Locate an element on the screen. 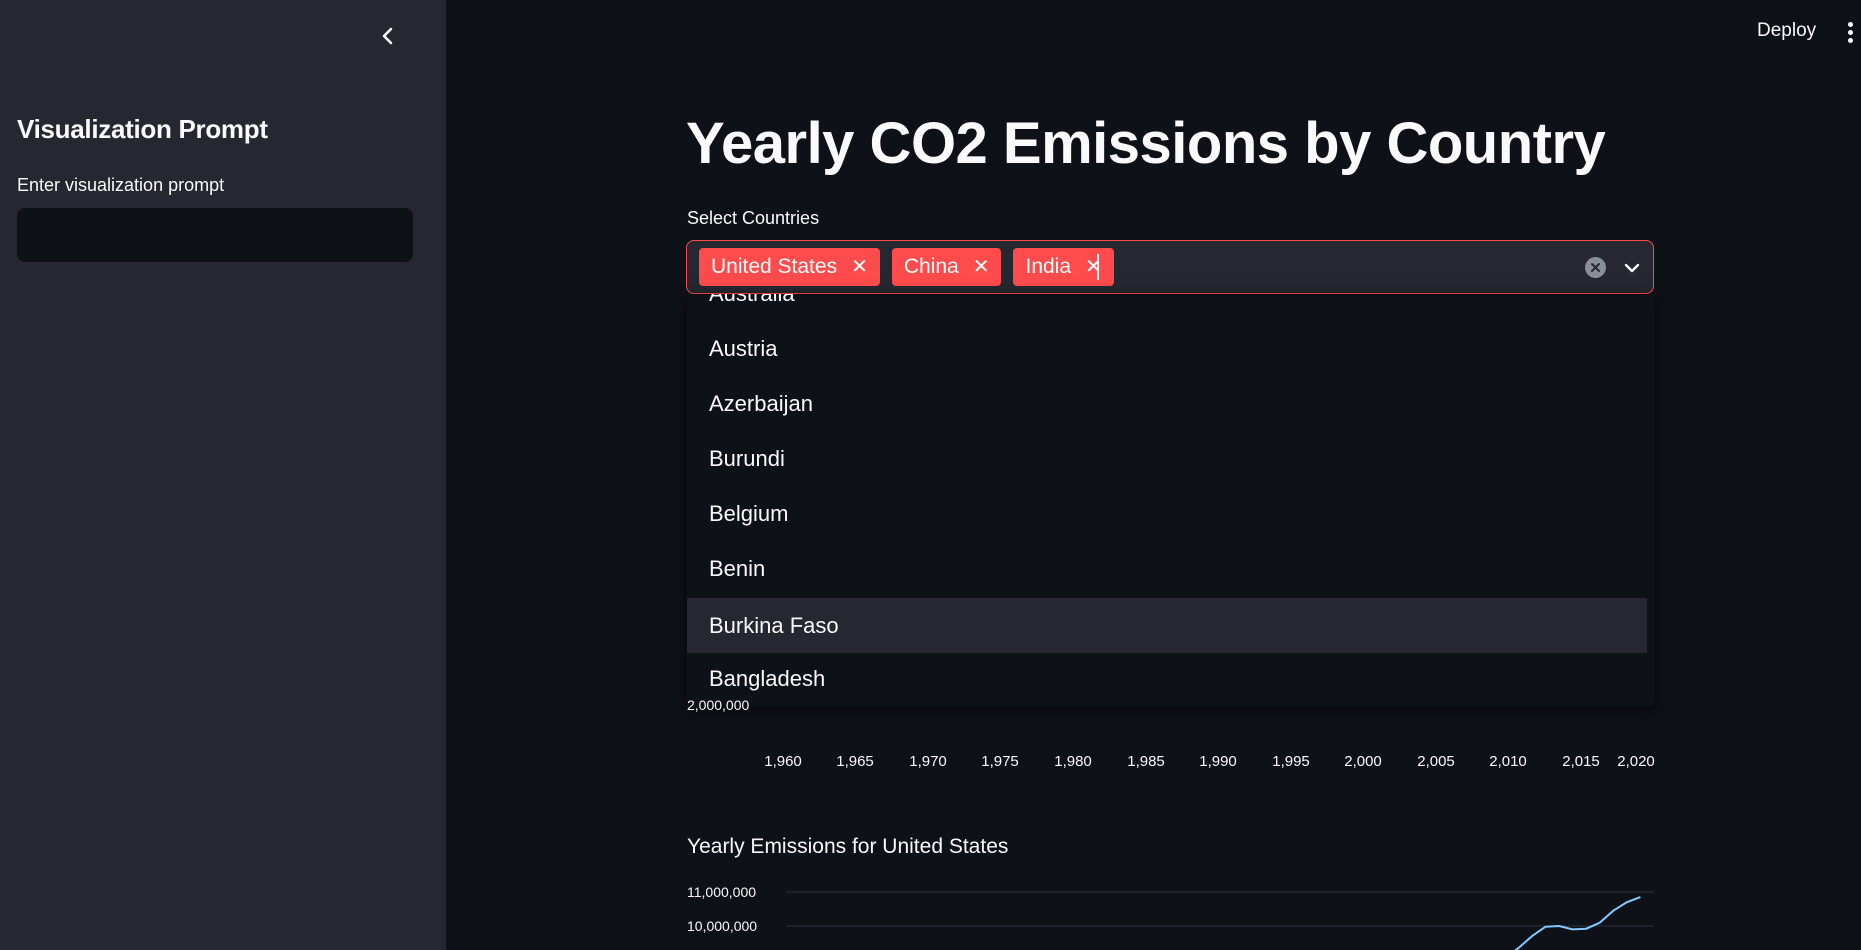  x-tick-label: 2,010 is located at coordinates (1508, 761).